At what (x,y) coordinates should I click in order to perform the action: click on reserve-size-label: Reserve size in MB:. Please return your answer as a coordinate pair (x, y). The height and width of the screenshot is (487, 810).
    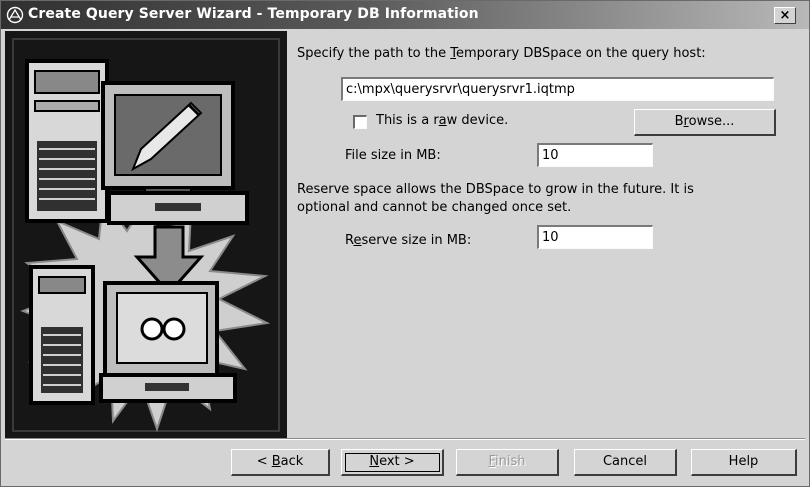
    Looking at the image, I should click on (408, 240).